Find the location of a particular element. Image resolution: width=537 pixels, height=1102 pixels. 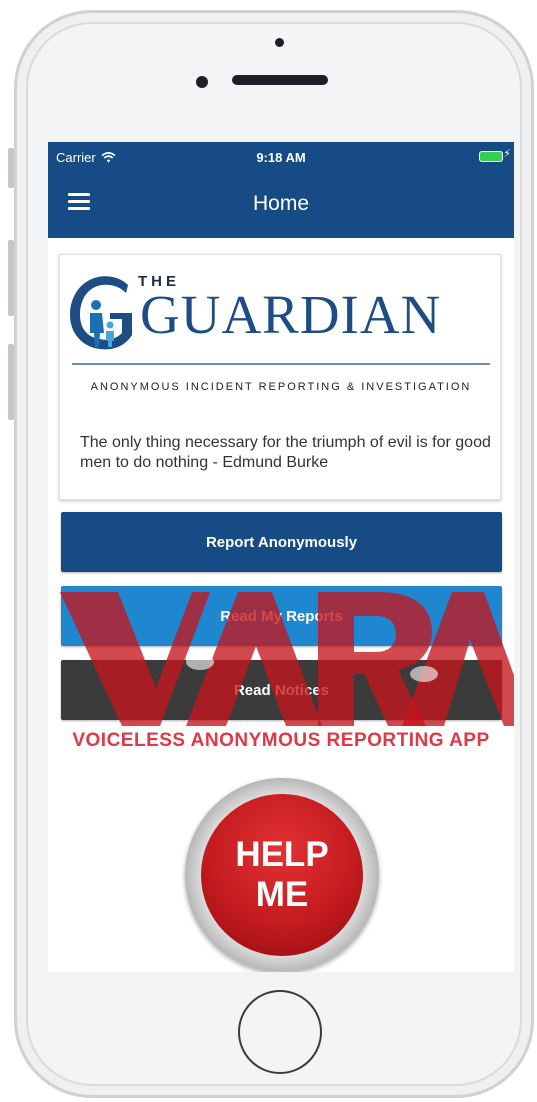

proximity-sensor is located at coordinates (279, 42).